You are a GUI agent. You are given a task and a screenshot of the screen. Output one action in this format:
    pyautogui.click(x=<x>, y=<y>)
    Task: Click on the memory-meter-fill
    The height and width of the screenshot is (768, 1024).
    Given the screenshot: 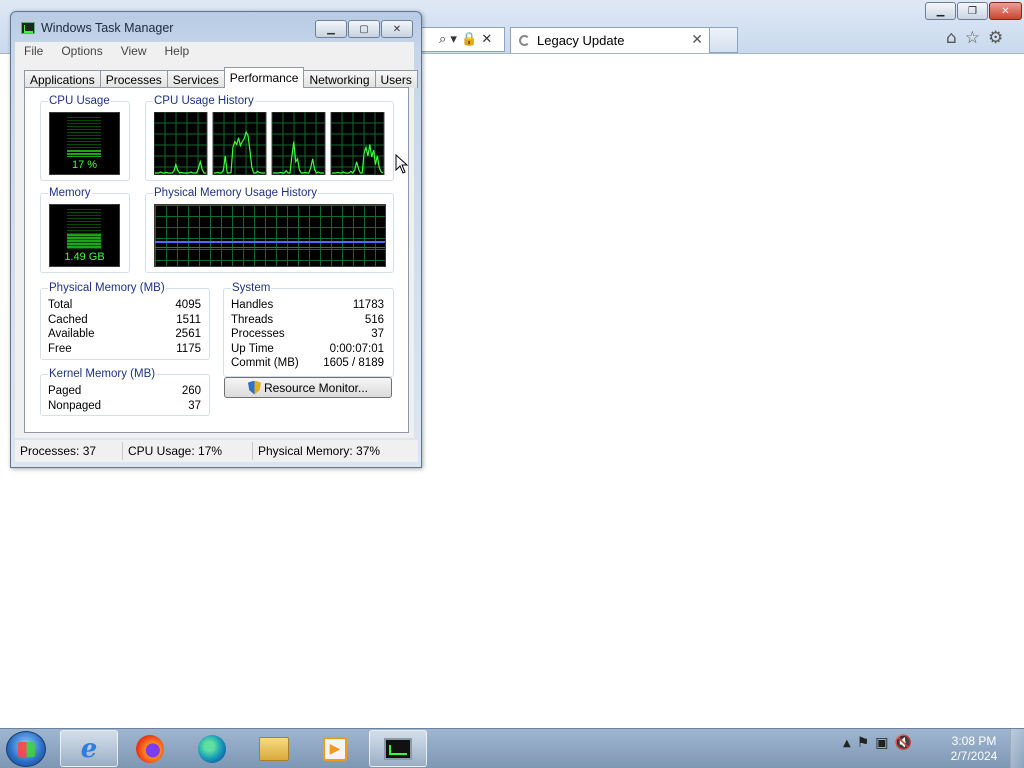 What is the action you would take?
    pyautogui.click(x=84, y=241)
    